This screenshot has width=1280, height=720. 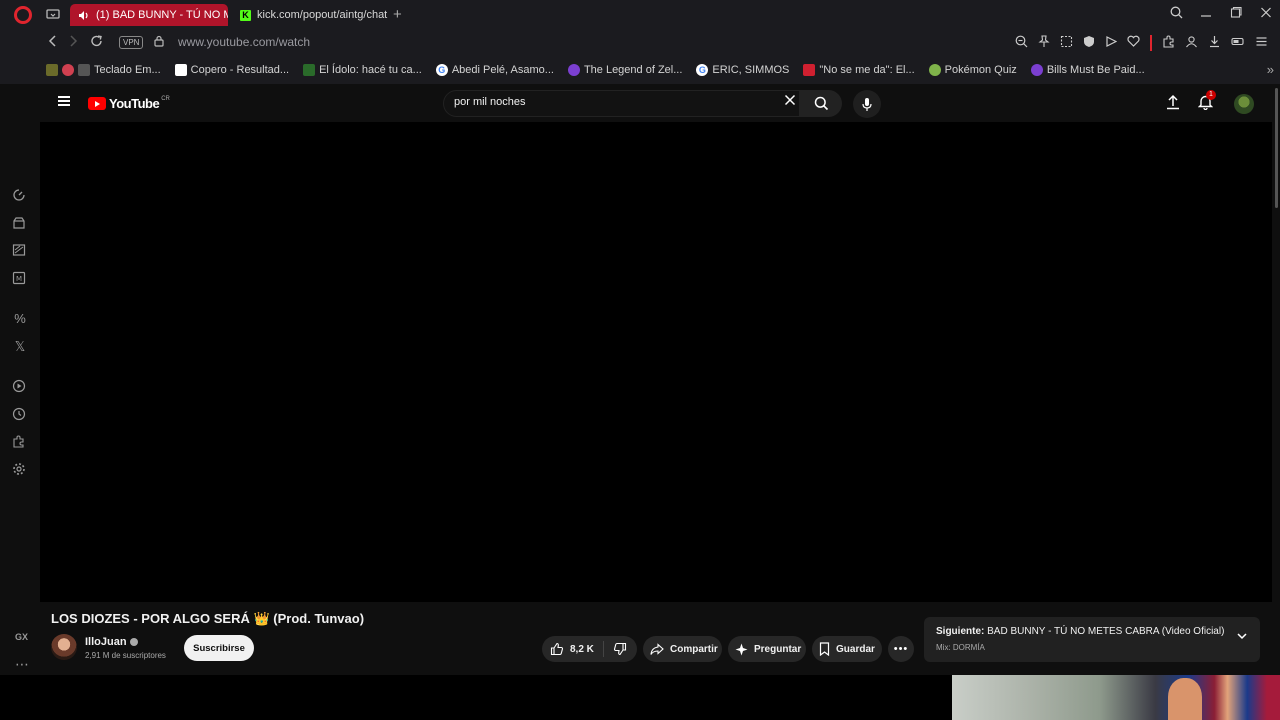 I want to click on settings-gear-icon, so click(x=20, y=470).